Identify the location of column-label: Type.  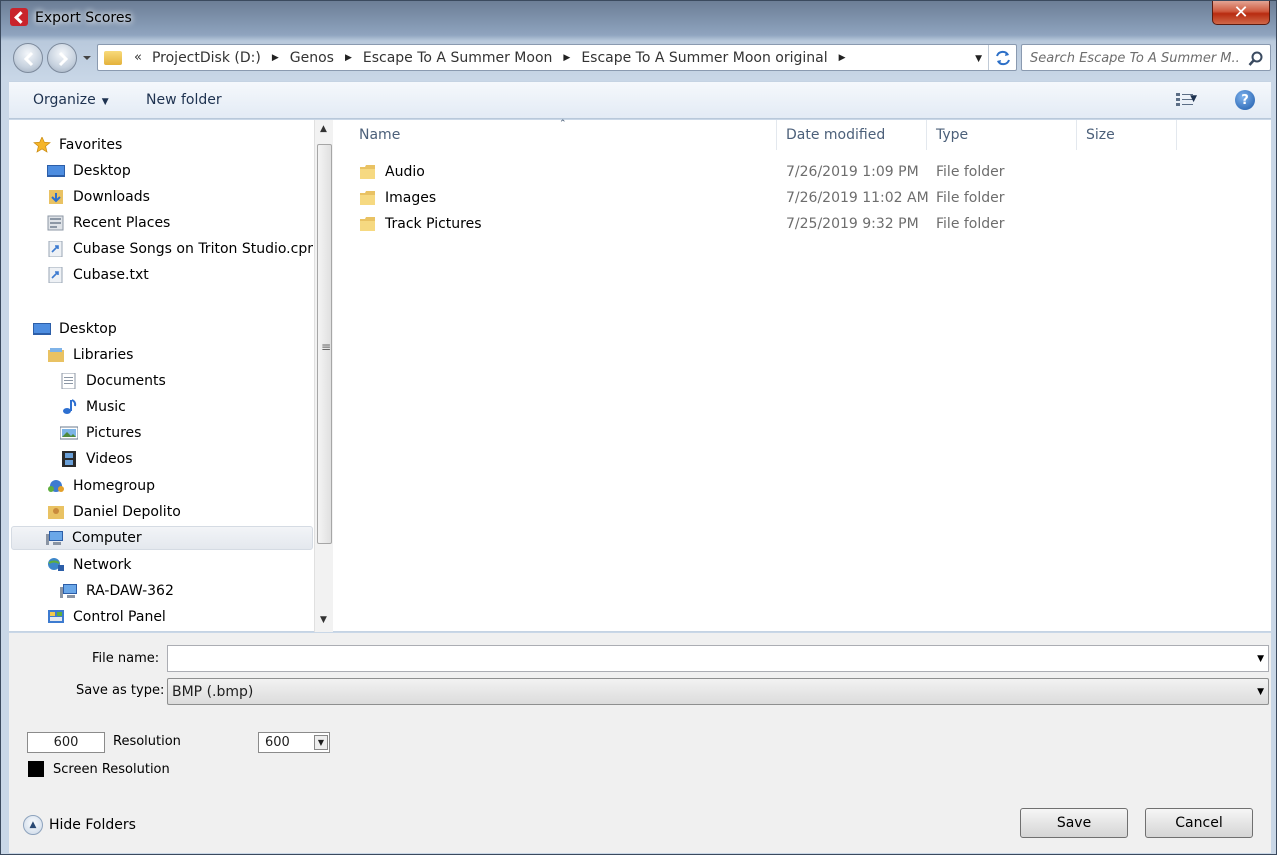
(952, 135).